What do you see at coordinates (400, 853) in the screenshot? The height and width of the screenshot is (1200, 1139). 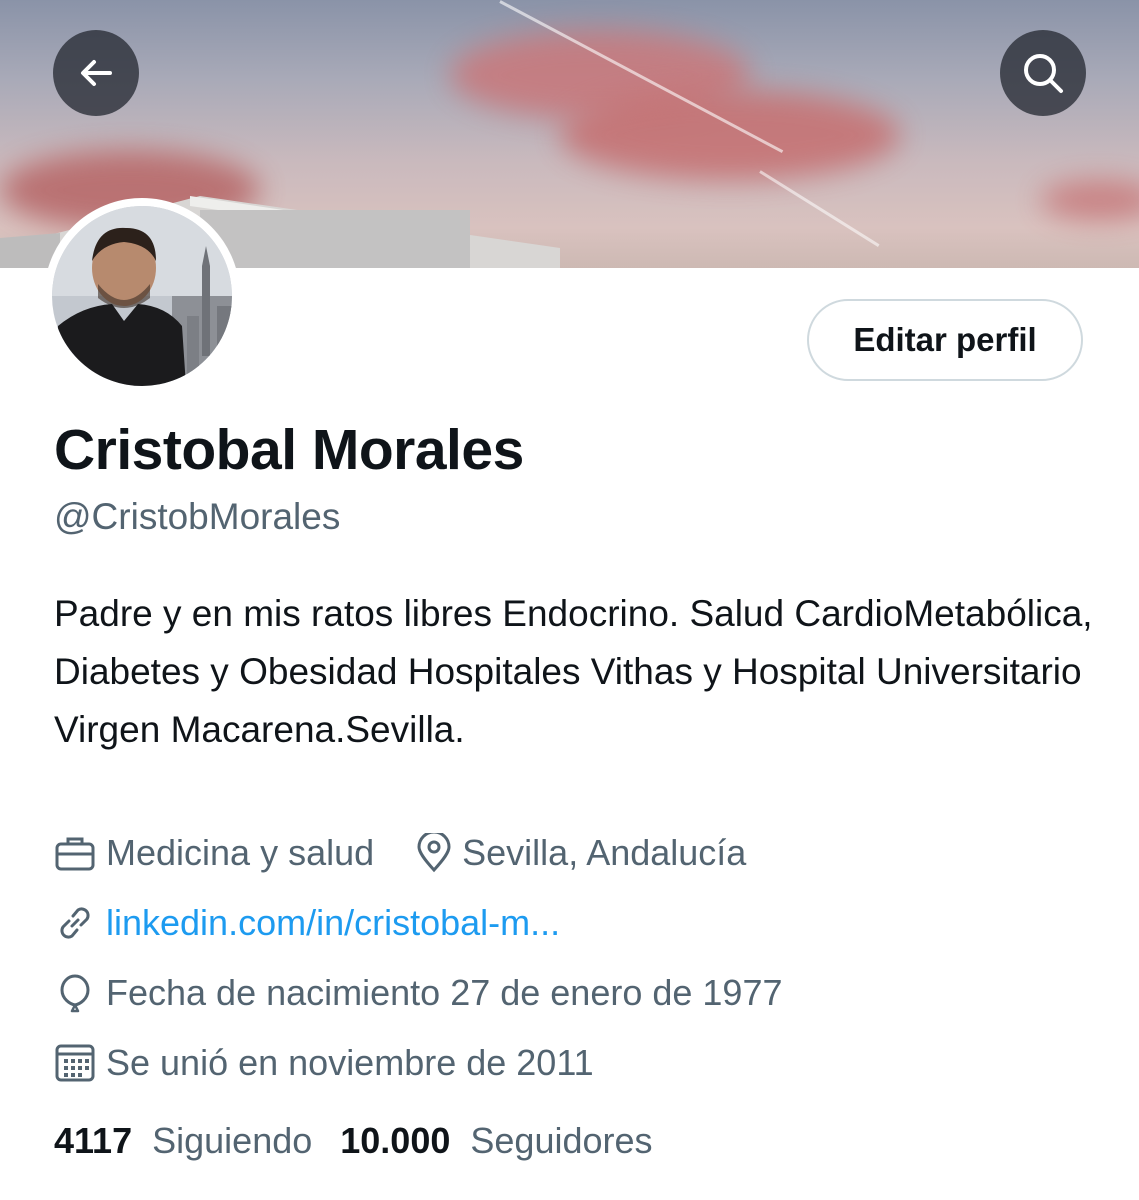 I see `profile-meta-category-location: Medicina y salud Sevilla, Andalucía` at bounding box center [400, 853].